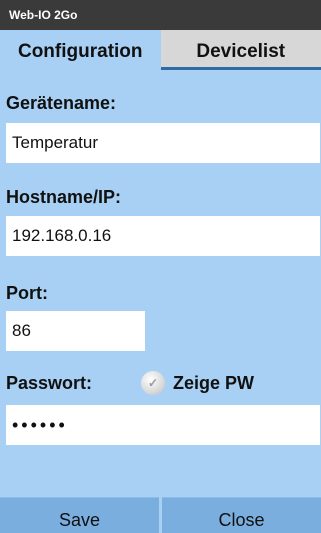 The image size is (321, 533). What do you see at coordinates (79, 515) in the screenshot?
I see `save-button: Save` at bounding box center [79, 515].